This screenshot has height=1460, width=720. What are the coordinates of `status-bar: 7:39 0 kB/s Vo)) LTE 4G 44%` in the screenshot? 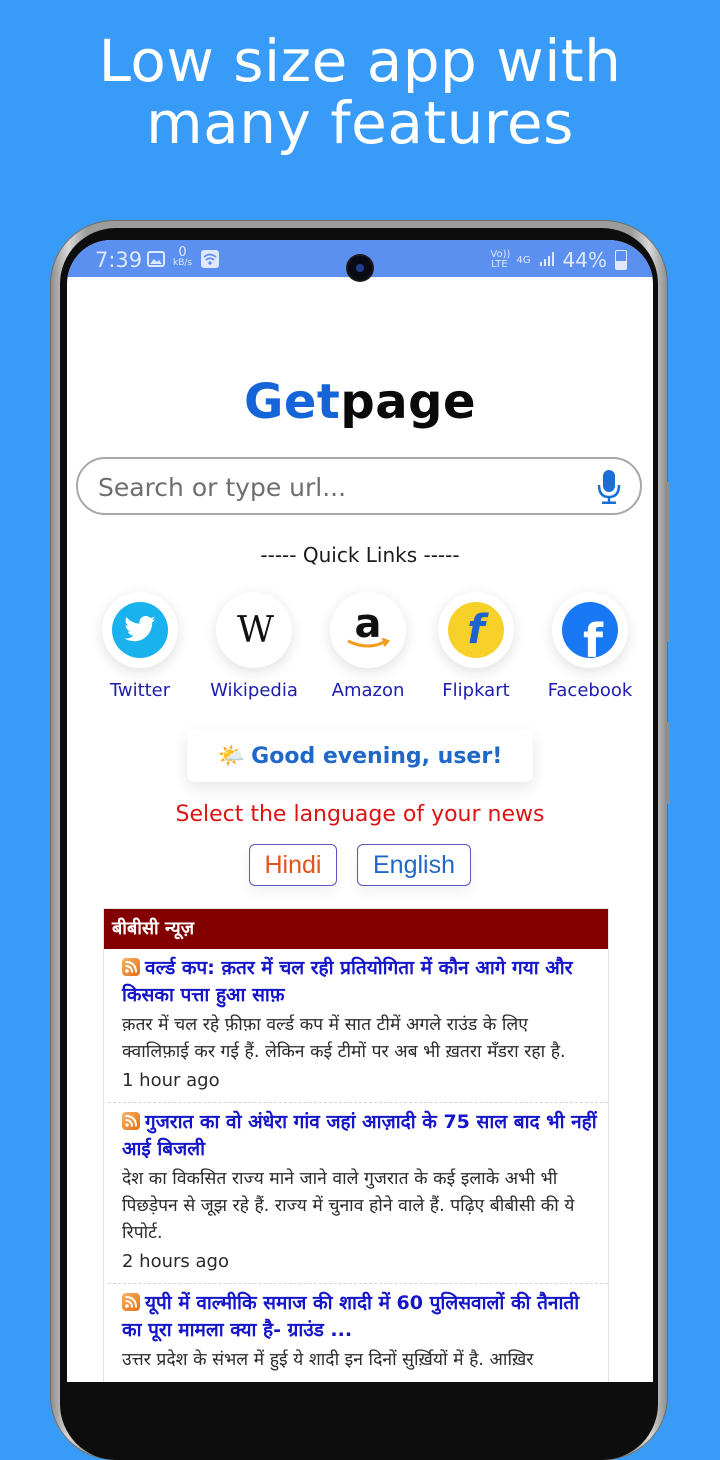 It's located at (360, 260).